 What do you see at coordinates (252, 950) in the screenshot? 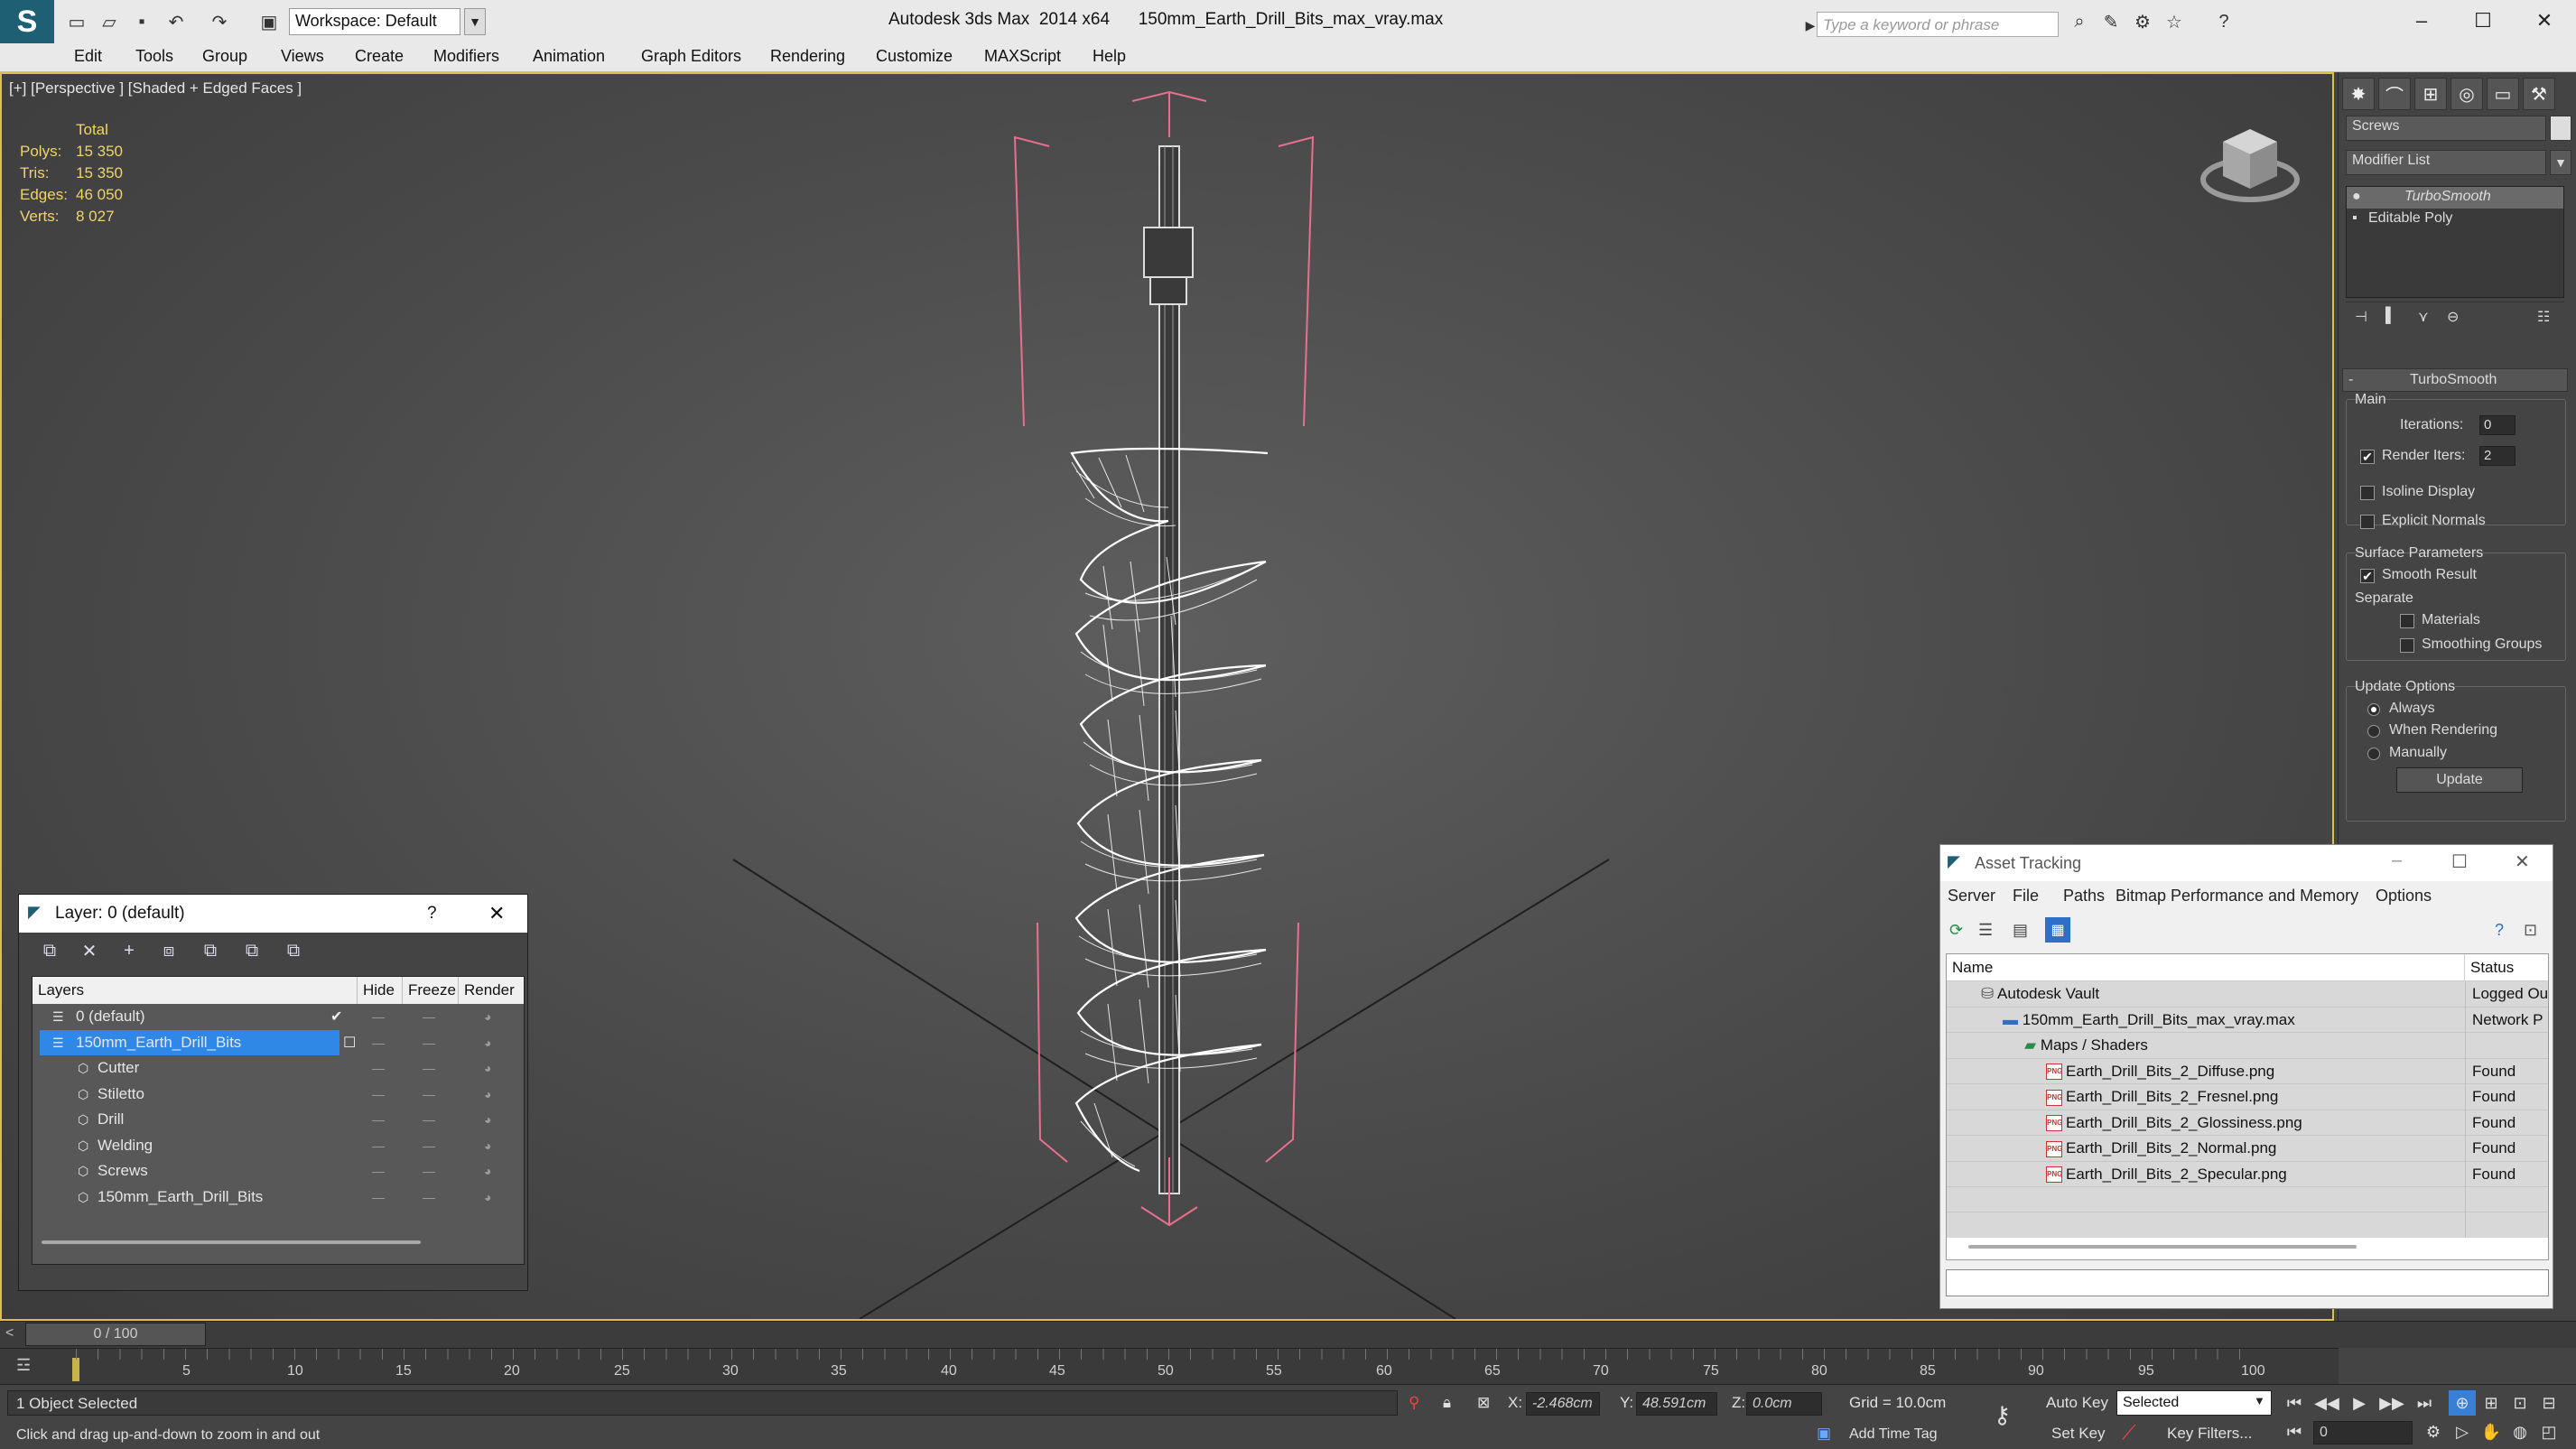
I see `hide-all-icon: ⧉` at bounding box center [252, 950].